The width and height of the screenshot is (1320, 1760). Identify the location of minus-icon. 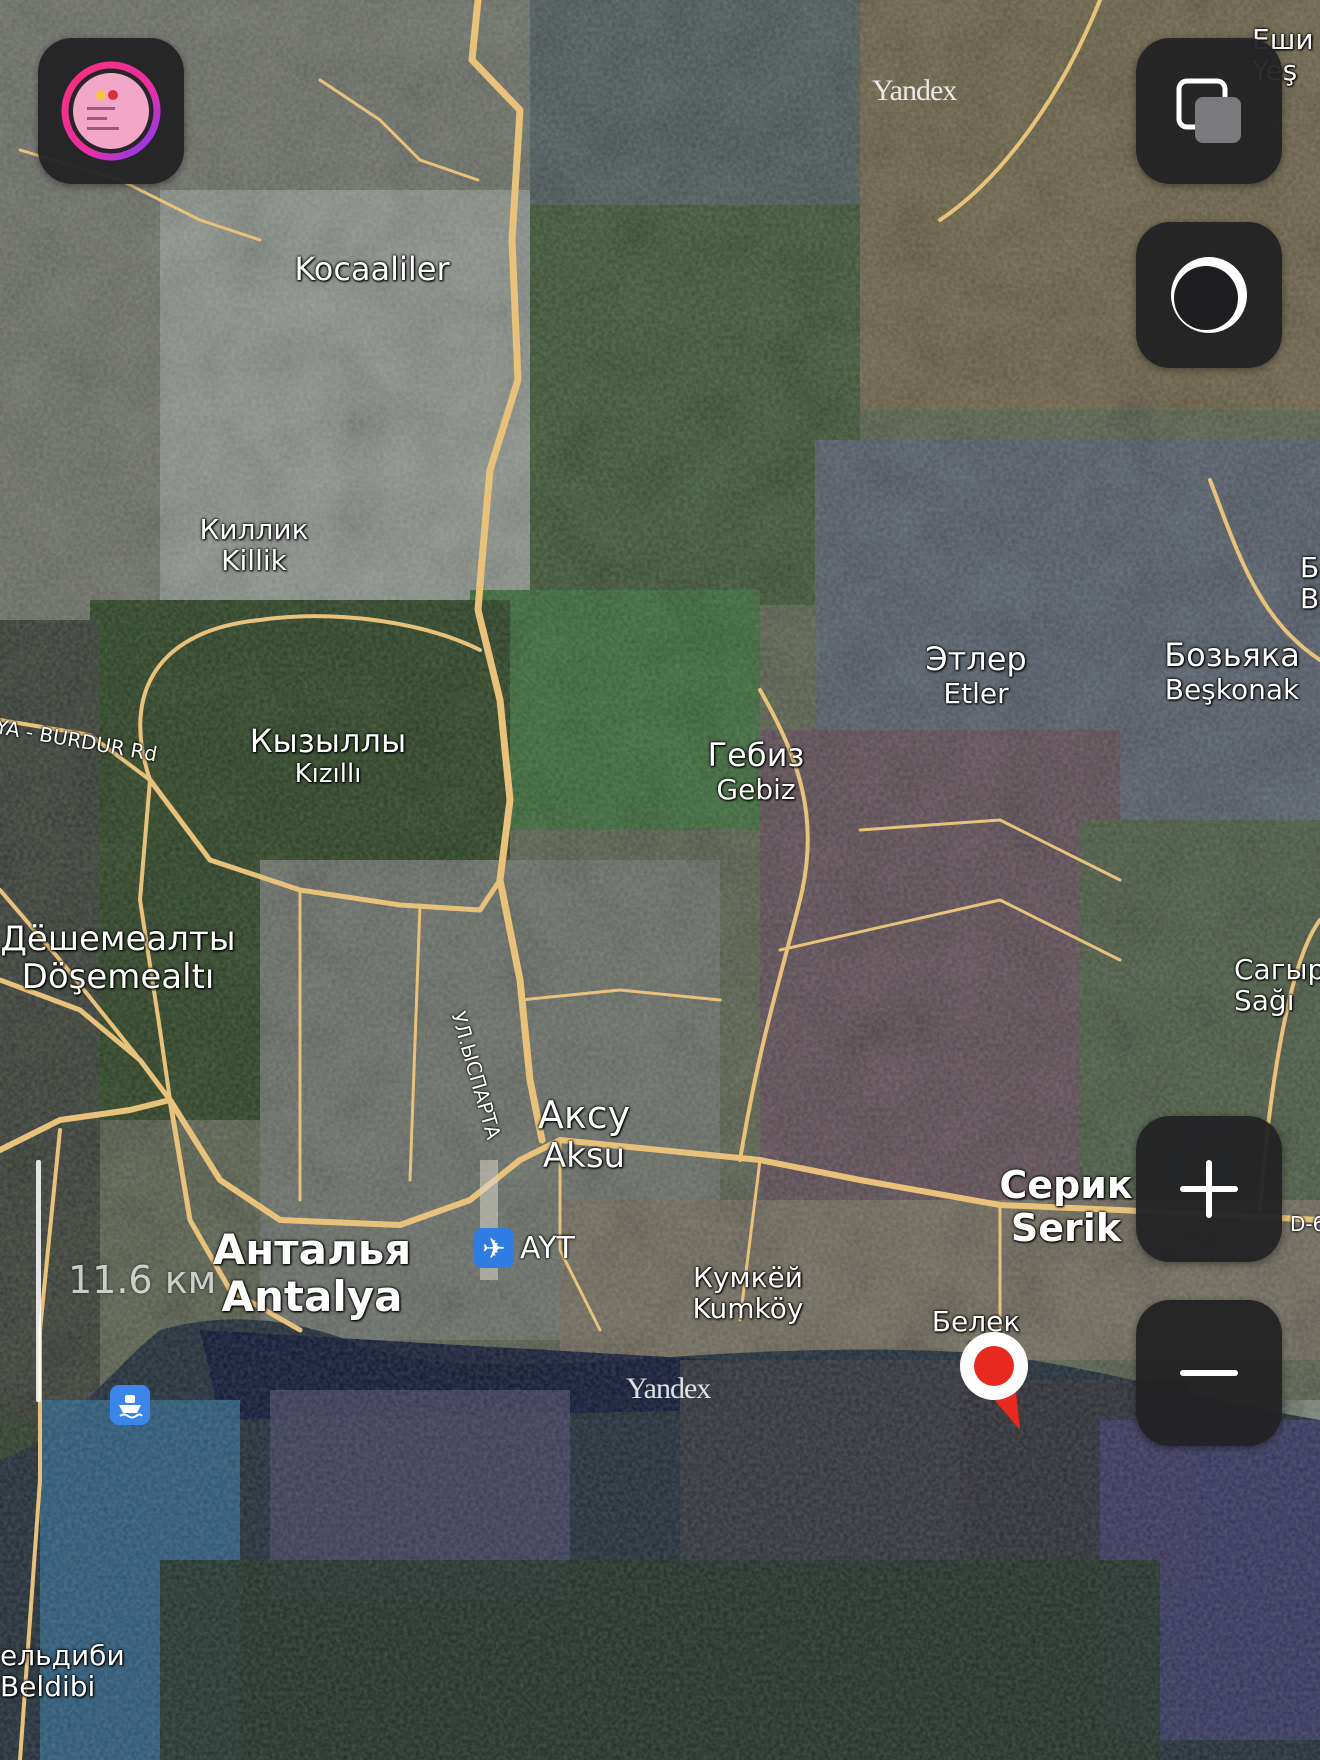
(1209, 1373).